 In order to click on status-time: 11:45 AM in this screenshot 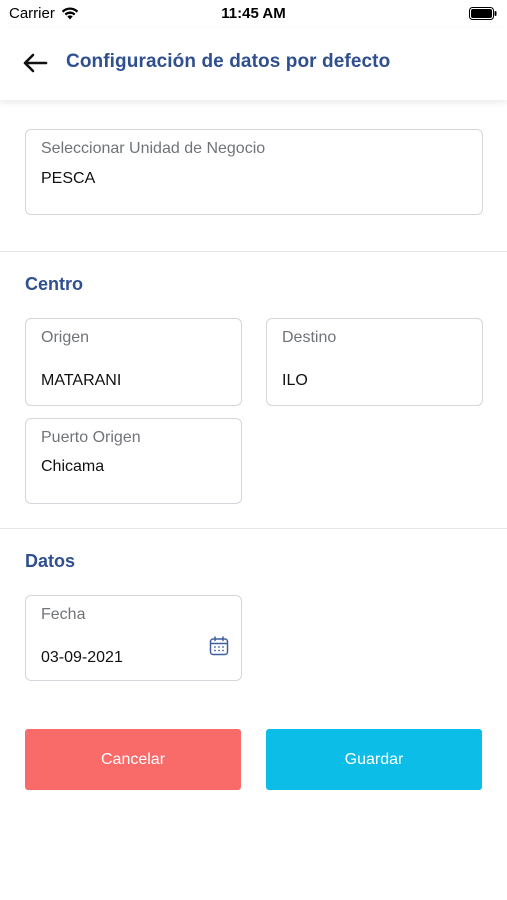, I will do `click(253, 13)`.